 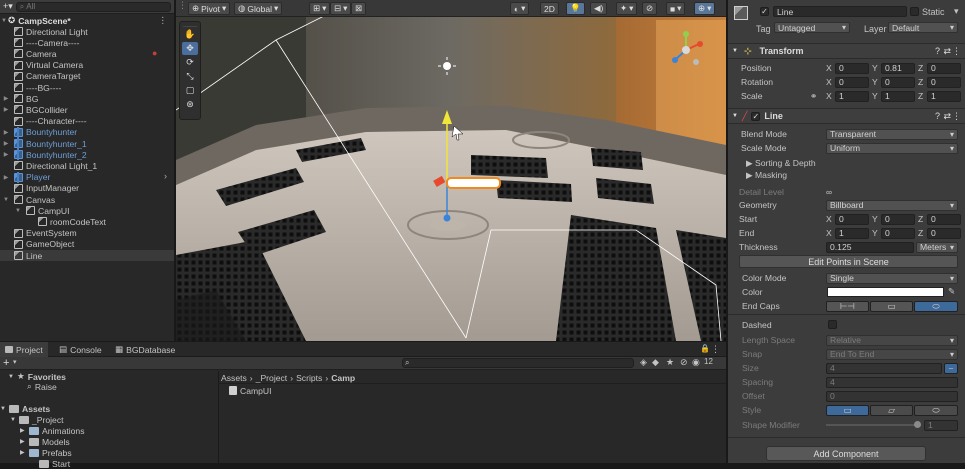 I want to click on endcap-none-button: ⊢⊣, so click(x=847, y=306).